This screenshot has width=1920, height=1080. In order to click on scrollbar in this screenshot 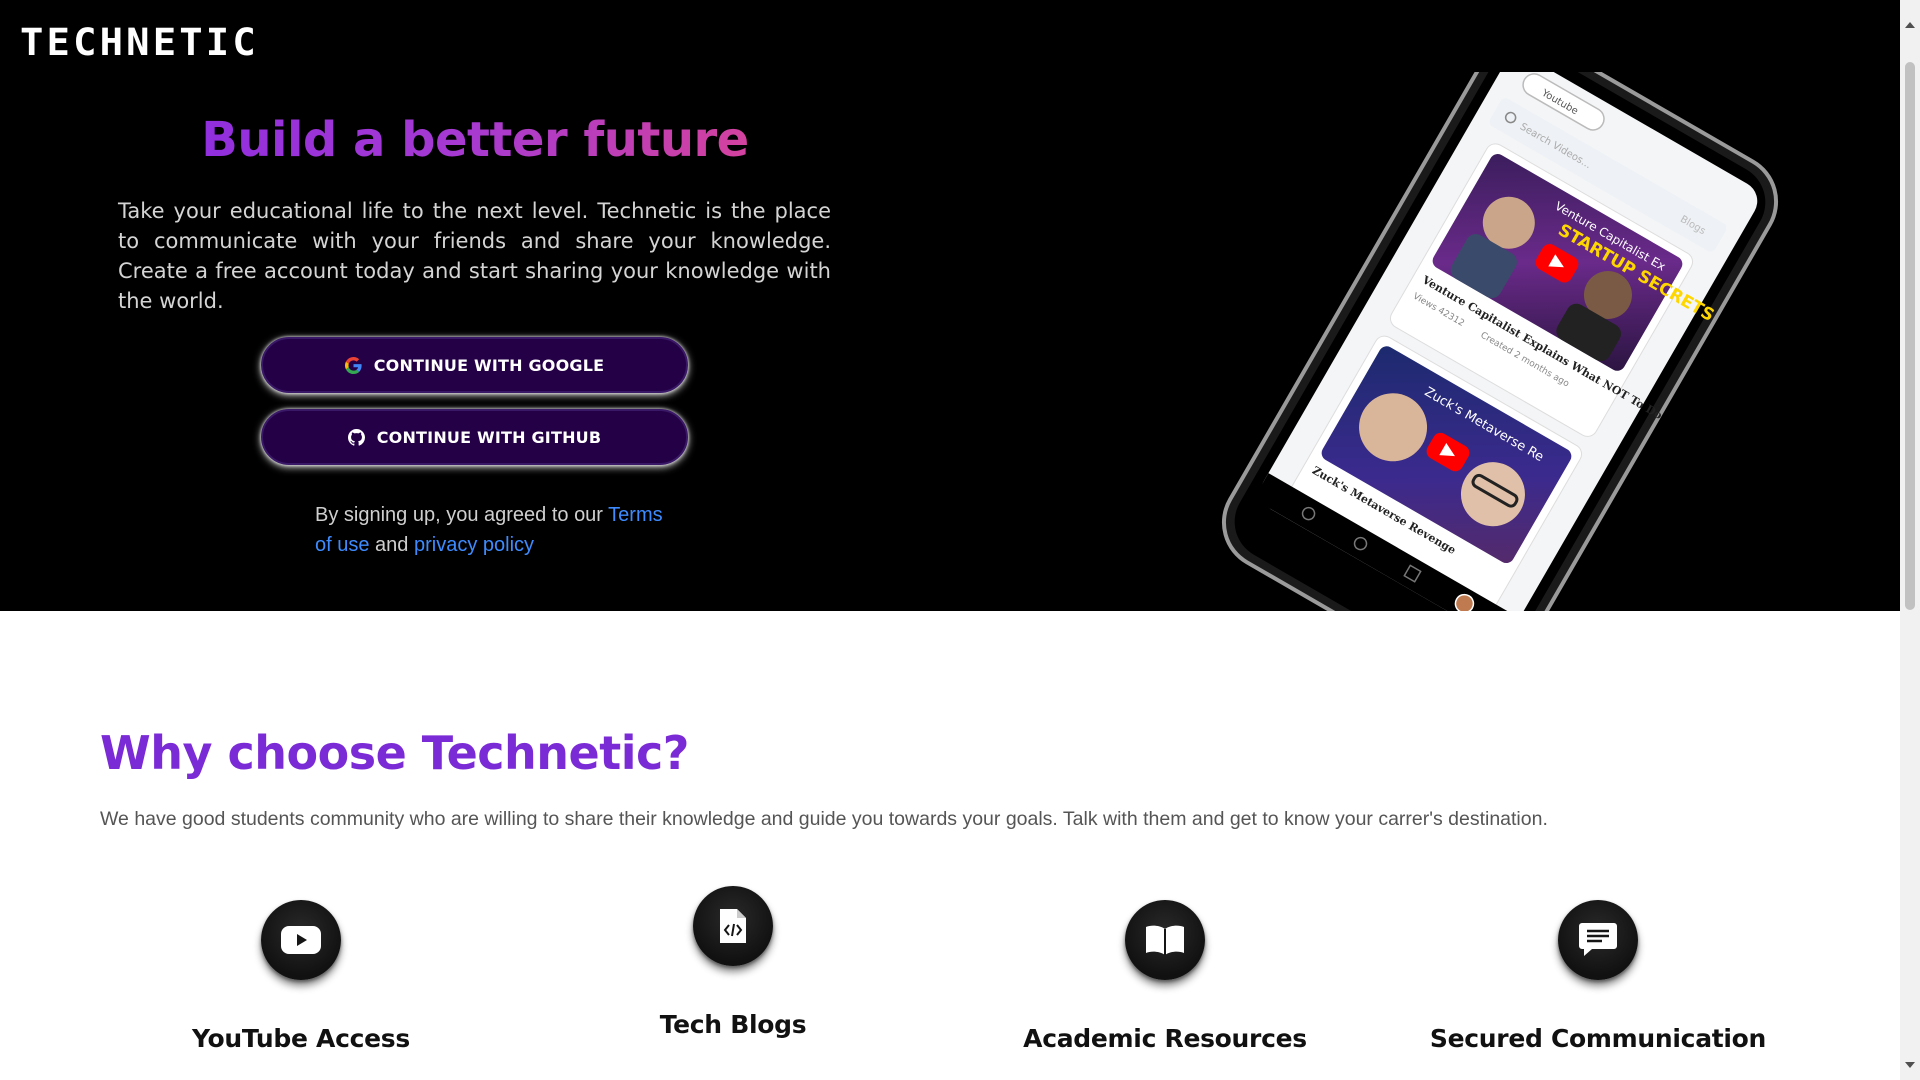, I will do `click(1910, 540)`.